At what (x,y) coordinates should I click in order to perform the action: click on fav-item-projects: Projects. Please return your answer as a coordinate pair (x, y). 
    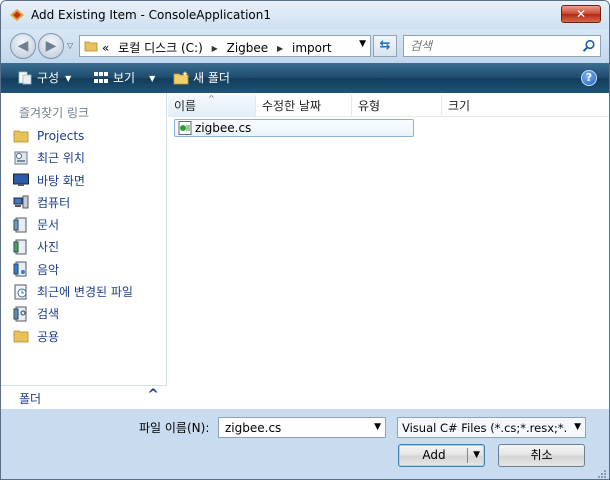
    Looking at the image, I should click on (88, 136).